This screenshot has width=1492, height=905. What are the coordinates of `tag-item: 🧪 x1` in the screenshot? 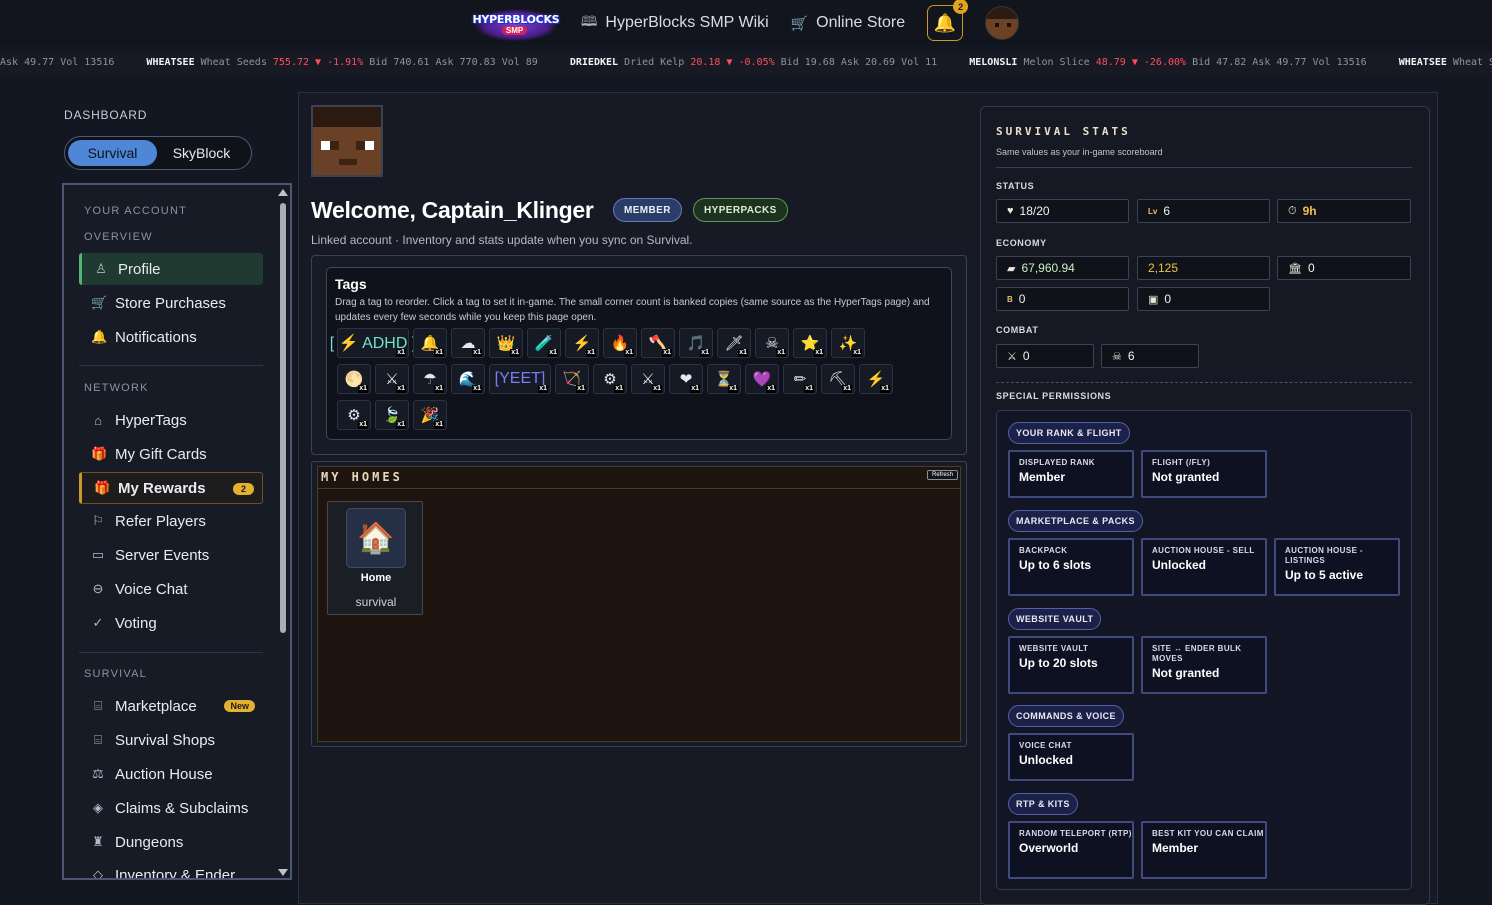 It's located at (544, 343).